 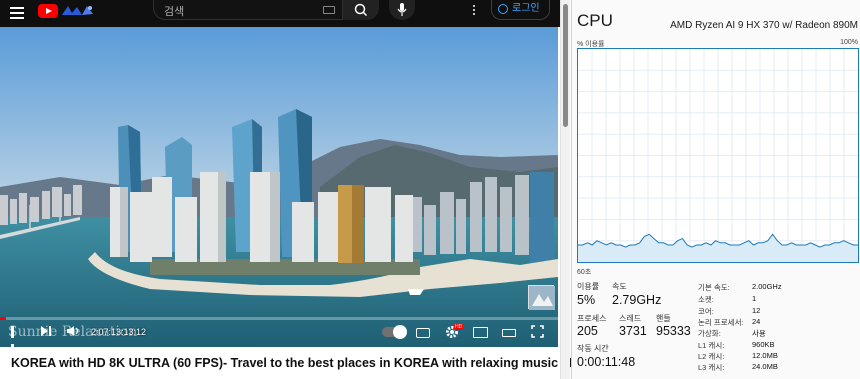 I want to click on handles-label: 핸들, so click(x=663, y=318).